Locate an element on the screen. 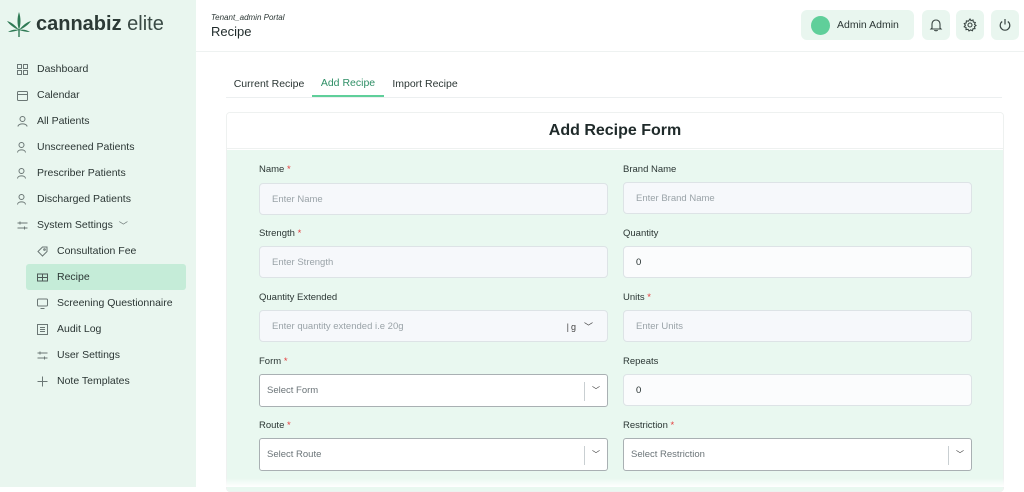 This screenshot has width=1024, height=492. bell-icon is located at coordinates (936, 25).